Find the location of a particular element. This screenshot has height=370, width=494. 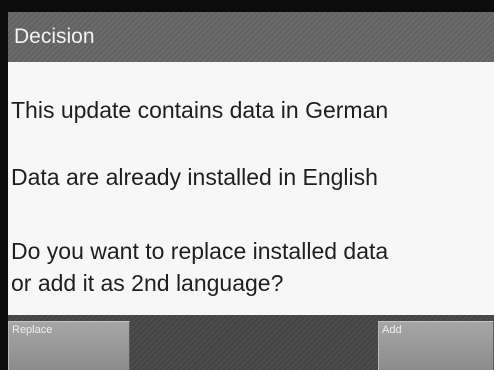

replace-button: Replace is located at coordinates (69, 345).